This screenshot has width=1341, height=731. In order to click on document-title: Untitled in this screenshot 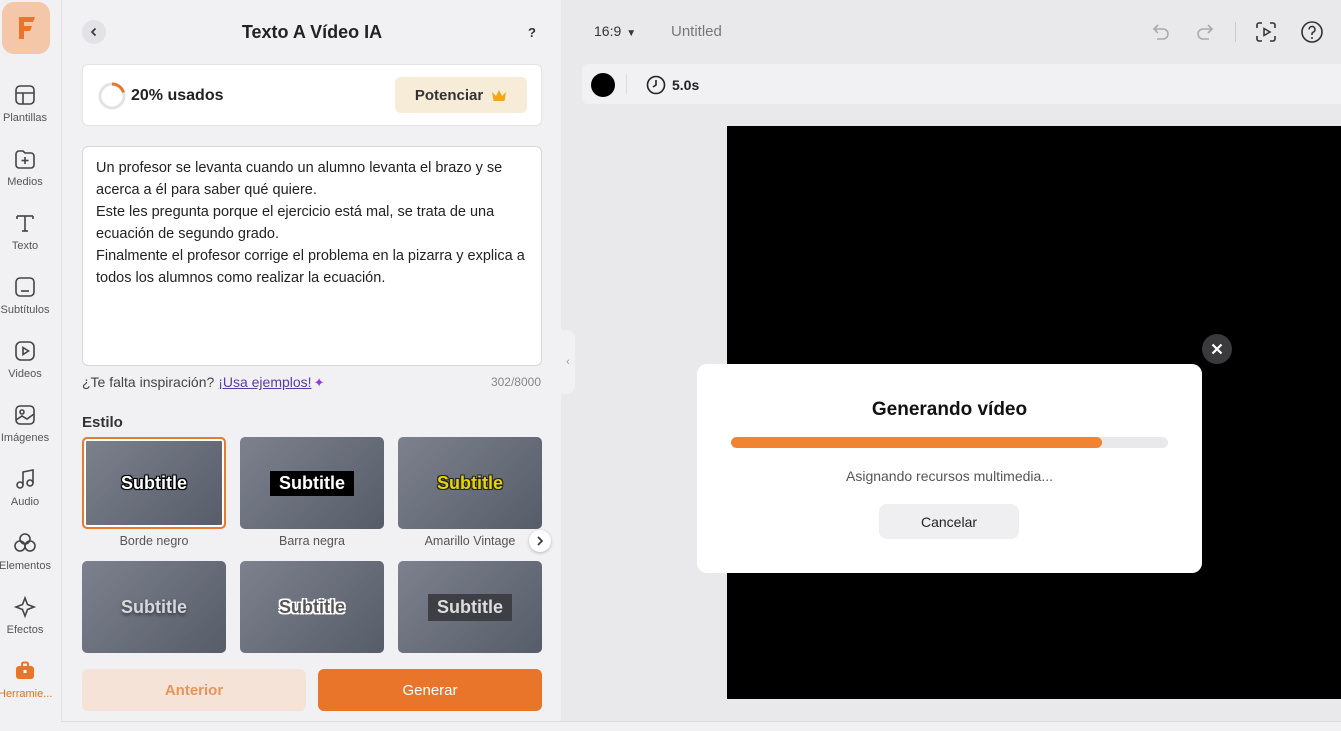, I will do `click(696, 31)`.